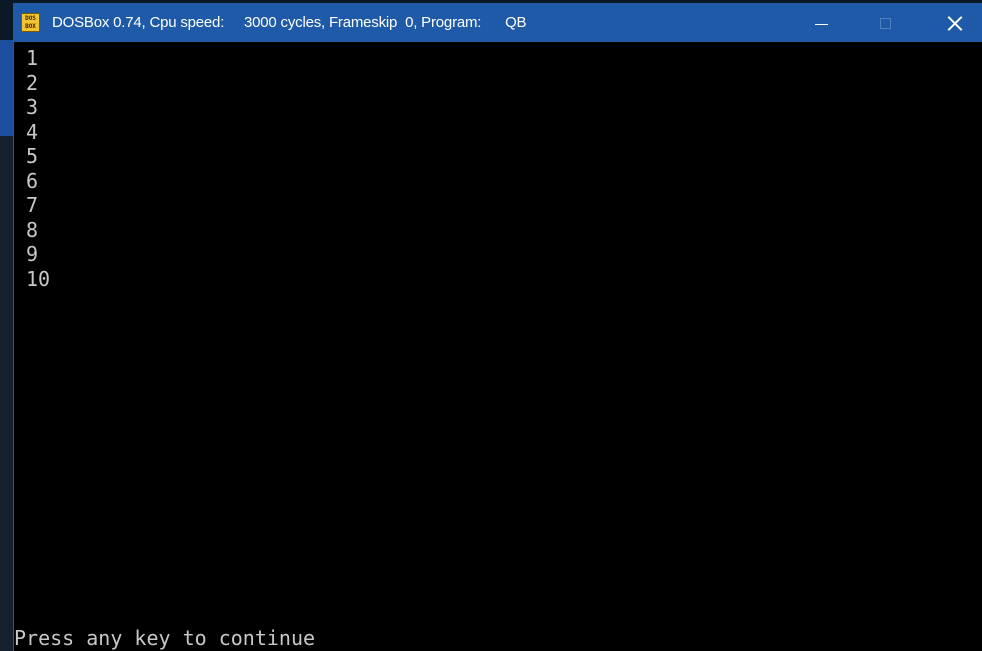 This screenshot has height=651, width=982. Describe the element at coordinates (7, 88) in the screenshot. I see `desktop-background-accent` at that location.